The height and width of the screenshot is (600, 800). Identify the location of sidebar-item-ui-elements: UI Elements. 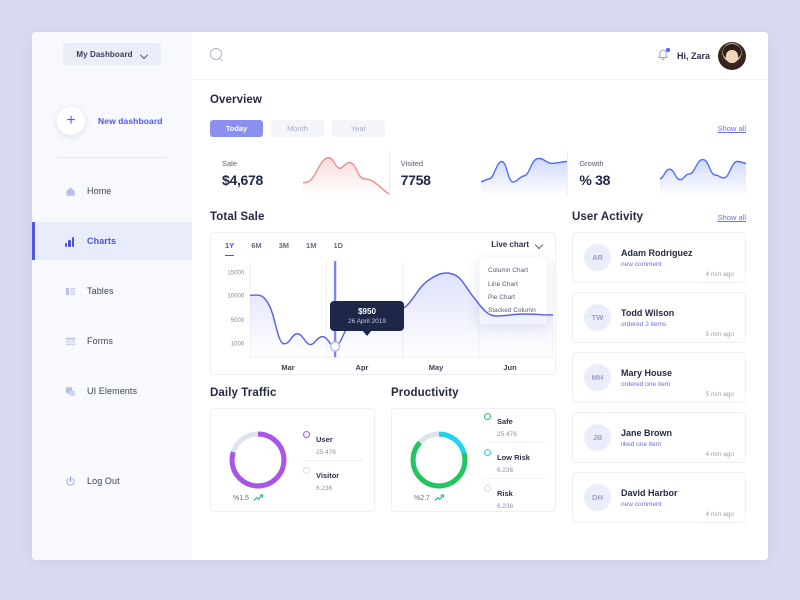
(112, 391).